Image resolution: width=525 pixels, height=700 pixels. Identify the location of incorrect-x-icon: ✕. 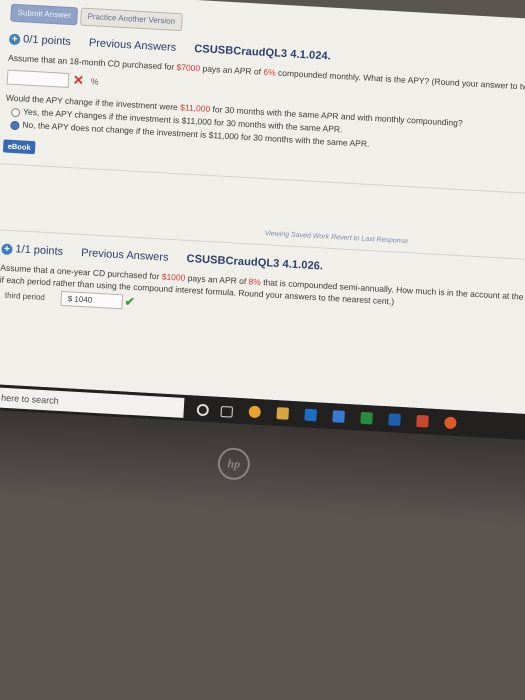
(78, 80).